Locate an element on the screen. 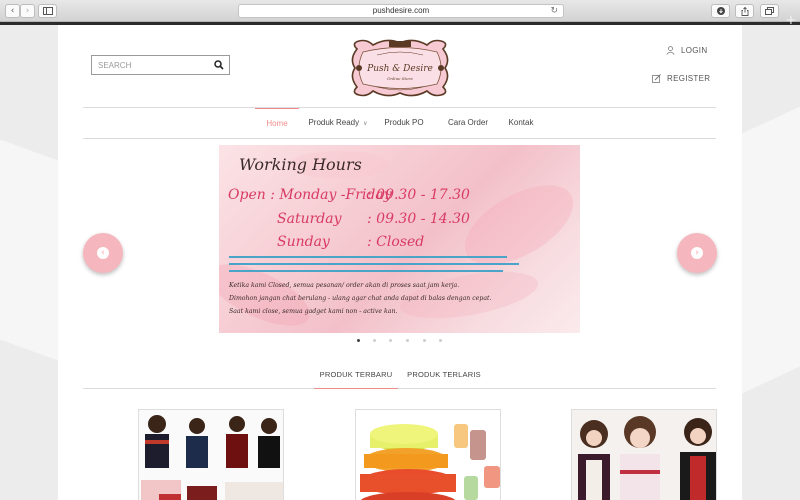 This screenshot has height=500, width=800. schedule-time: : 09.30 - 14.30 is located at coordinates (418, 219).